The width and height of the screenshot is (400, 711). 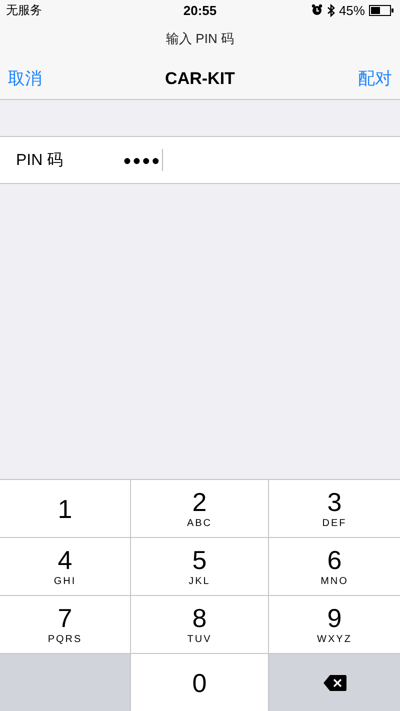 I want to click on keypad-key: 7 PQRS, so click(x=65, y=624).